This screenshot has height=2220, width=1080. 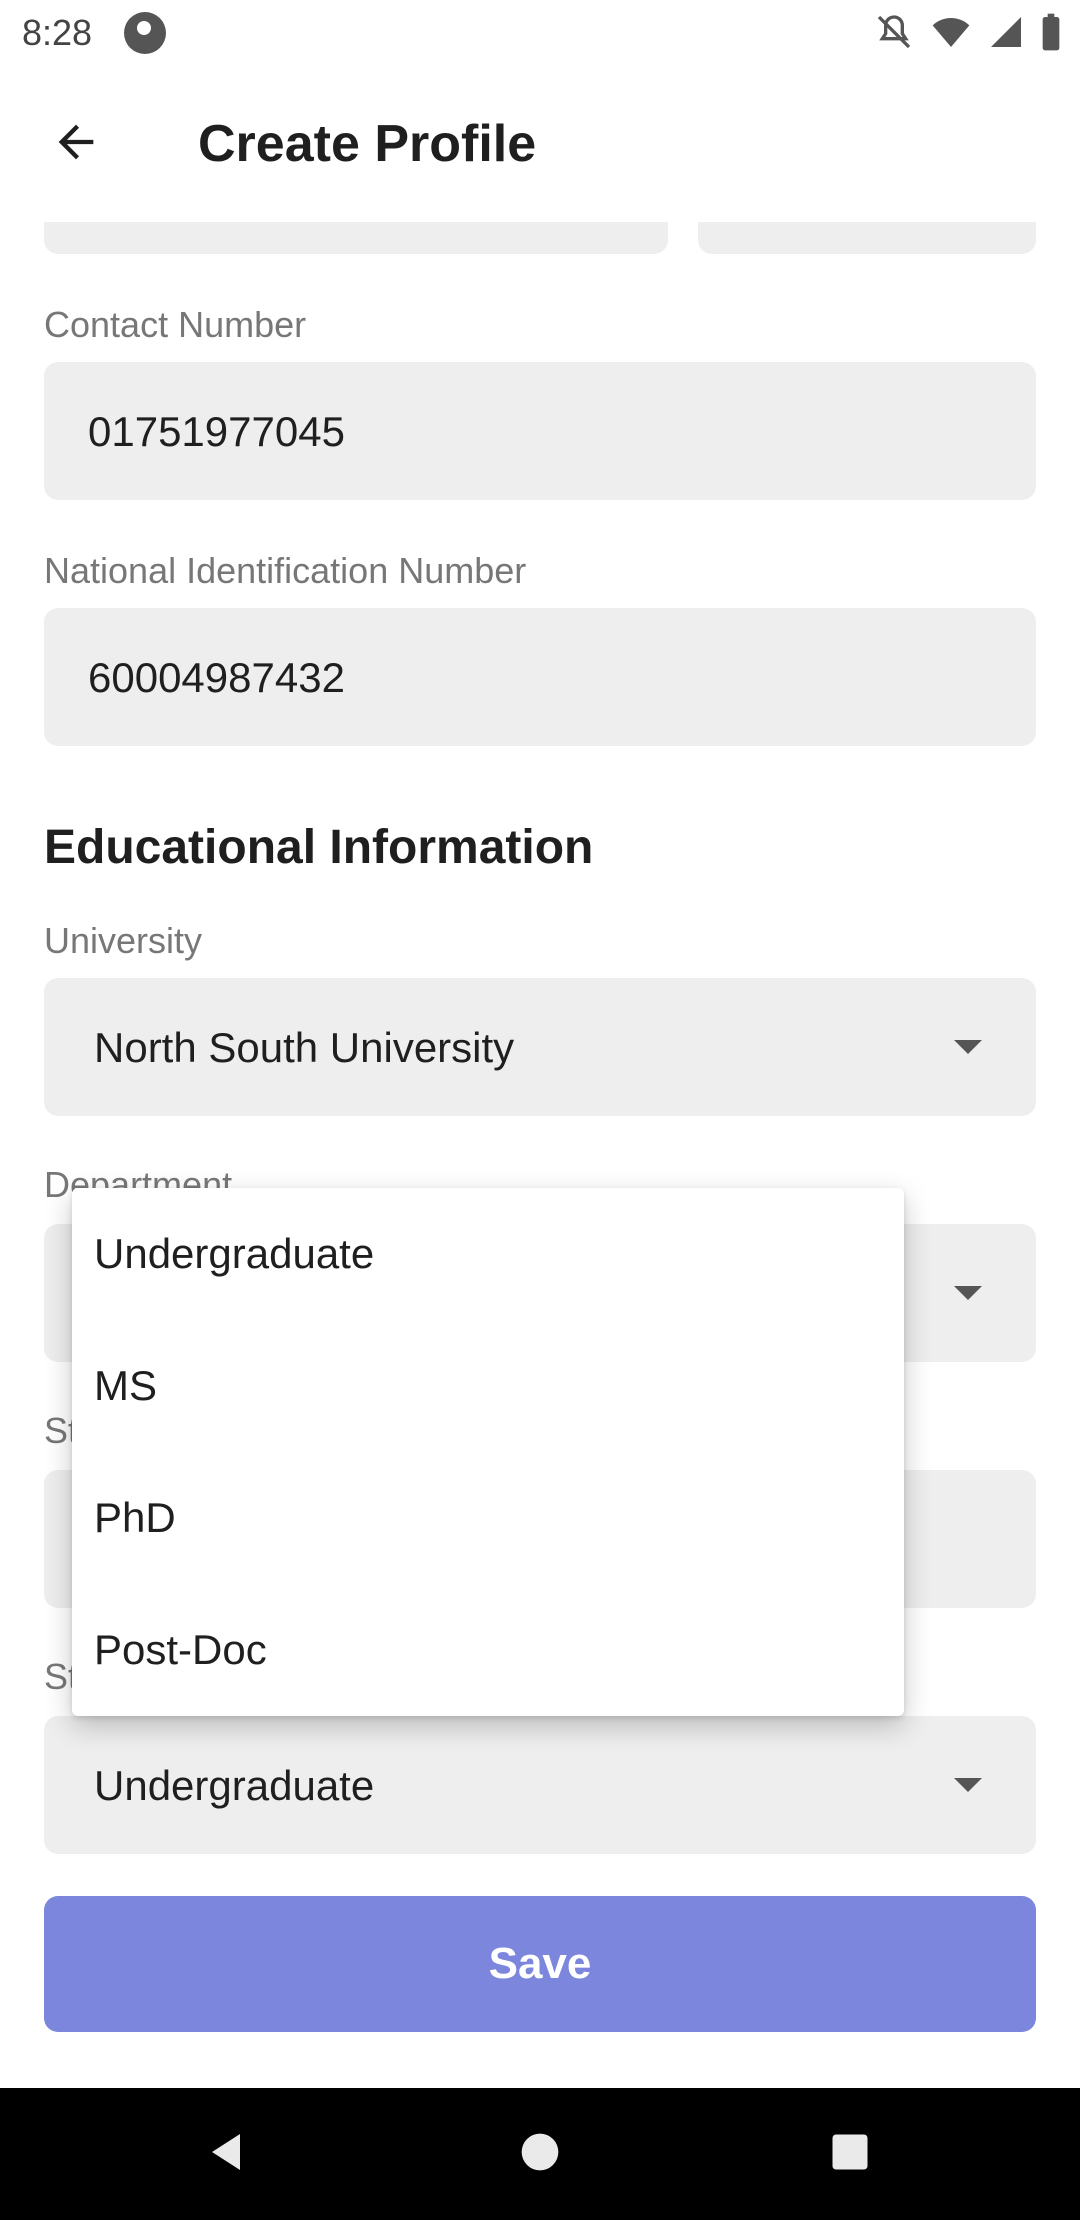 I want to click on back-button, so click(x=76, y=144).